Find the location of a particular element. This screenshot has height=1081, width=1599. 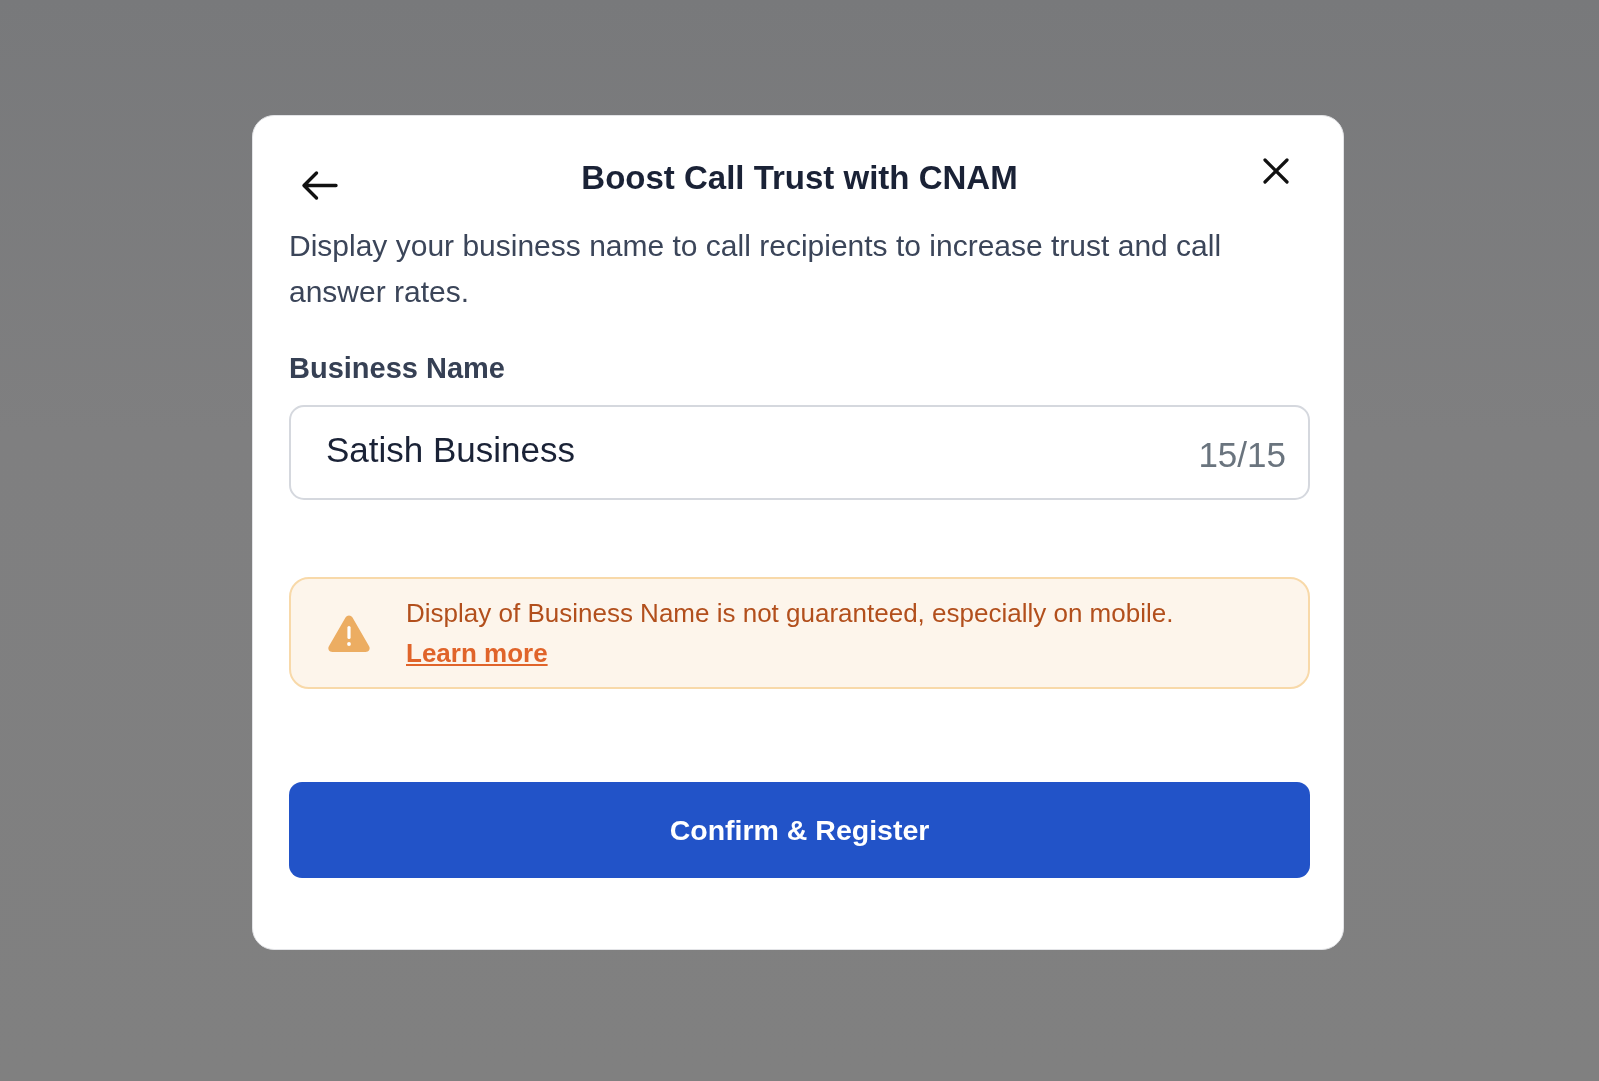

warning-message: Display of Business Name is not guaranteed, especially on mobile. Learn more is located at coordinates (790, 633).